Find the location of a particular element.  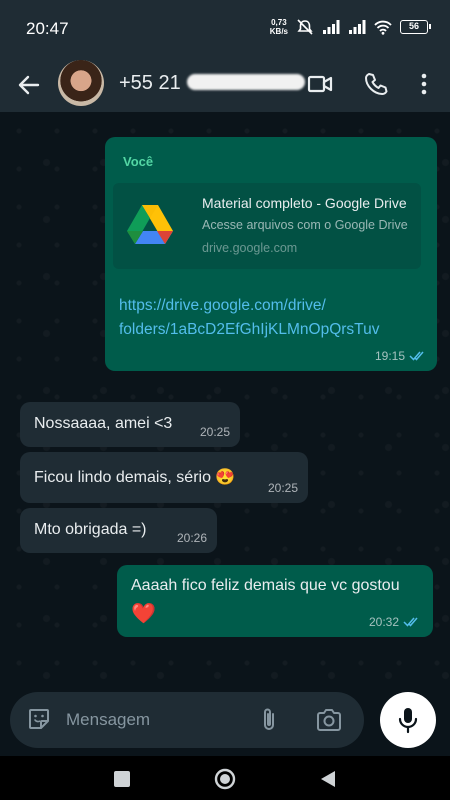

message-input-box is located at coordinates (187, 720).